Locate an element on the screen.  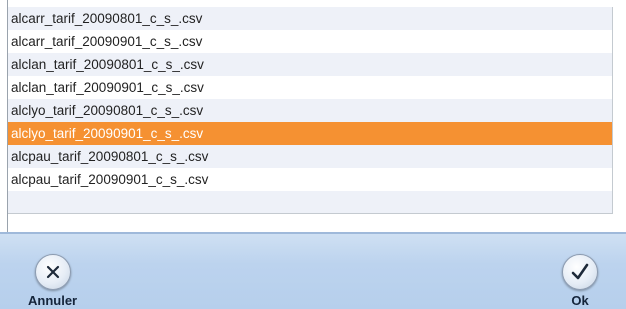
list-item: alcpau_tarif_20090801_c_s_.csv is located at coordinates (310, 156).